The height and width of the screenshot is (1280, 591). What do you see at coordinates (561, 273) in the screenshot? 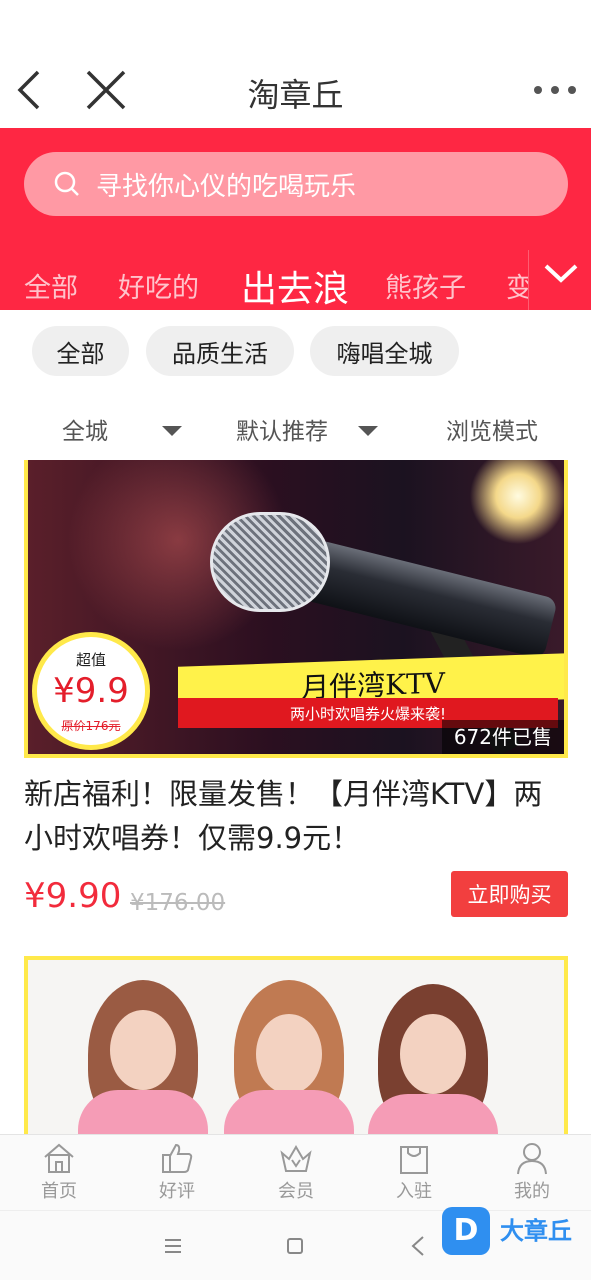
I see `chevron-down-icon` at bounding box center [561, 273].